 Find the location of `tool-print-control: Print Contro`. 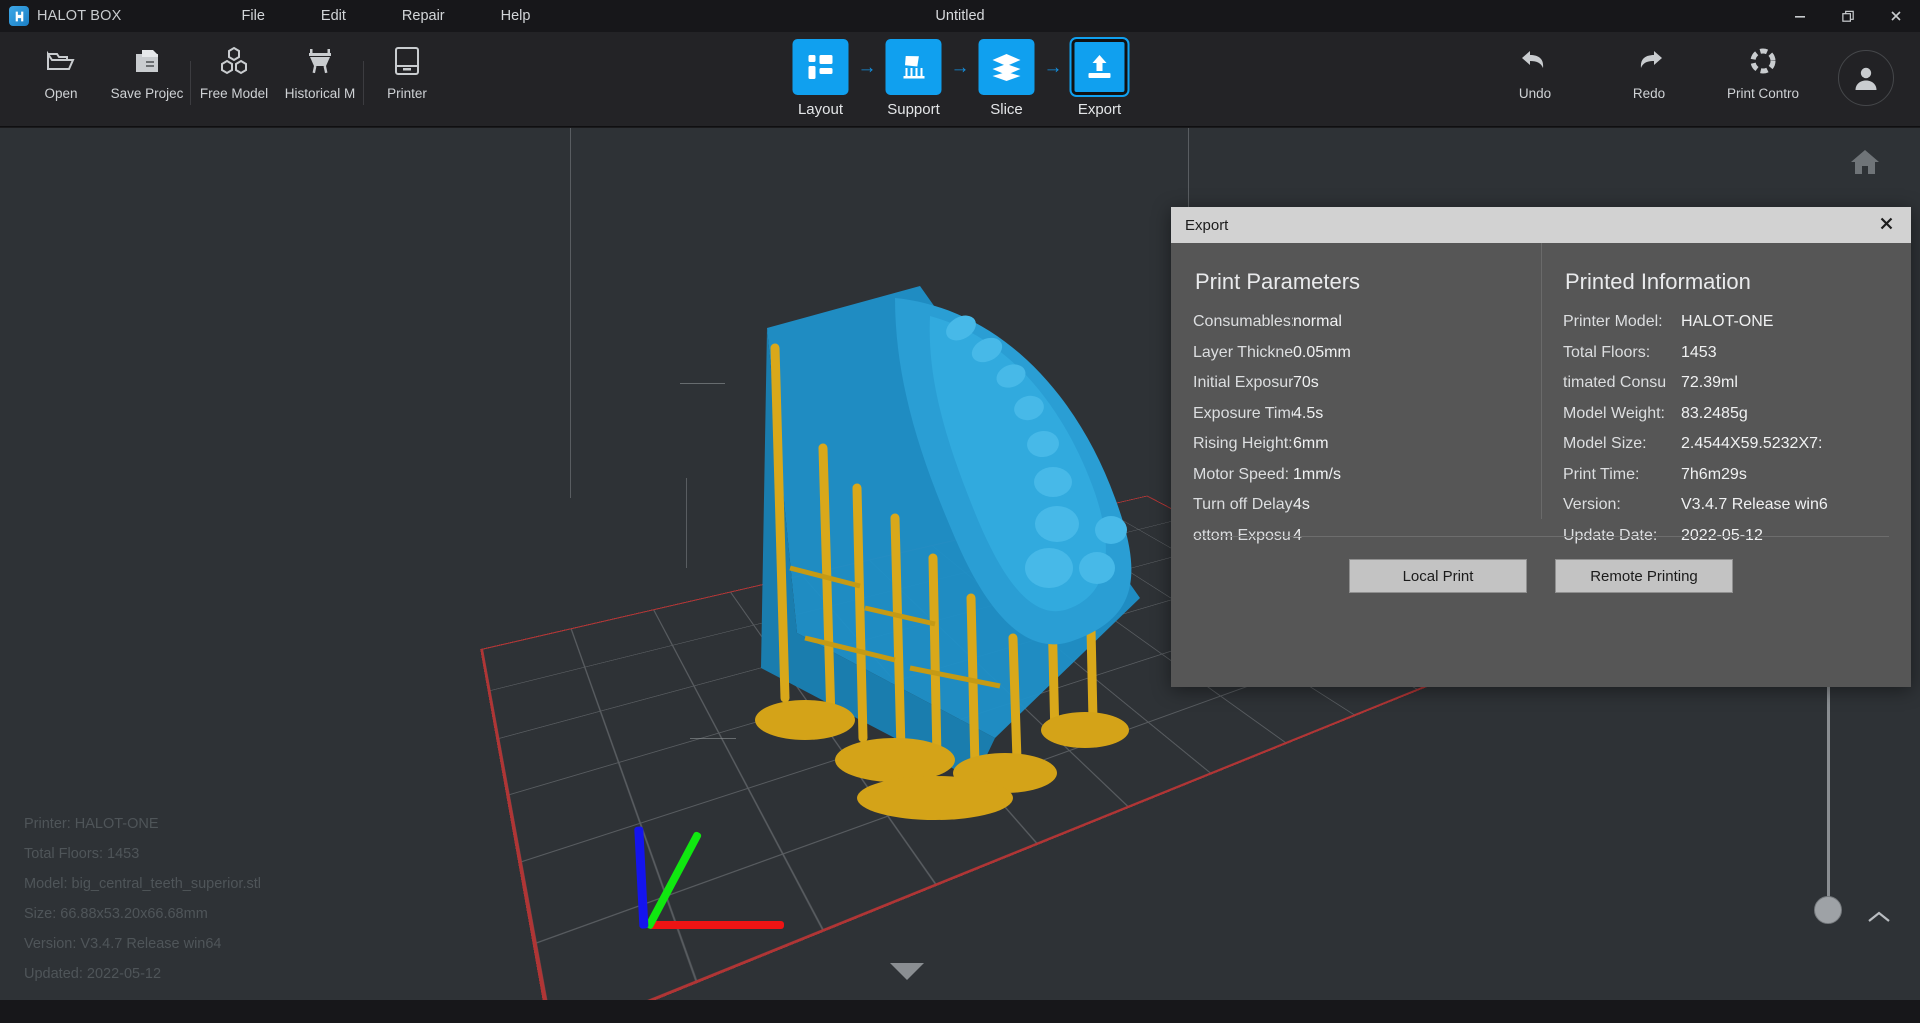

tool-print-control: Print Contro is located at coordinates (1763, 79).